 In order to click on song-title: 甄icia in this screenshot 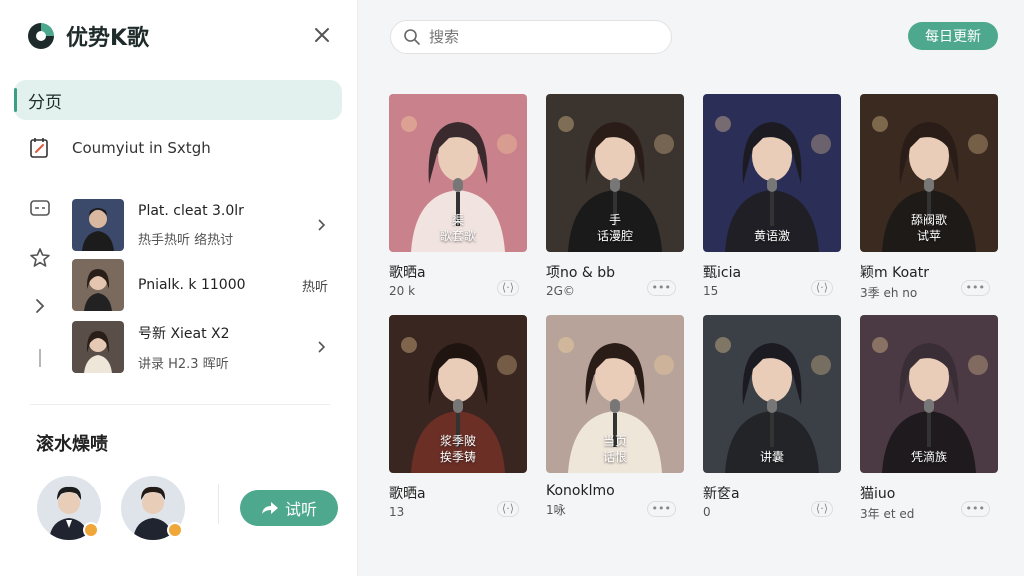, I will do `click(722, 273)`.